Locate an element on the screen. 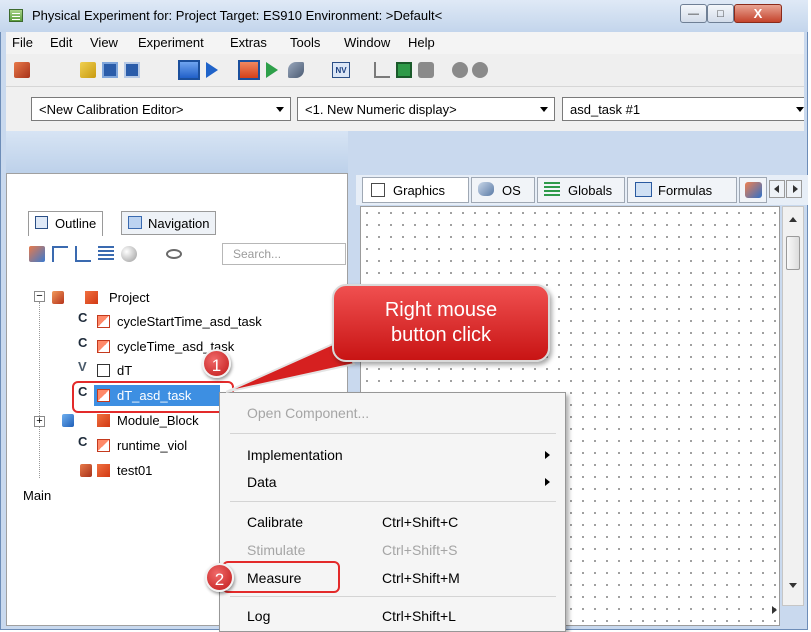  display-icon is located at coordinates (404, 70).